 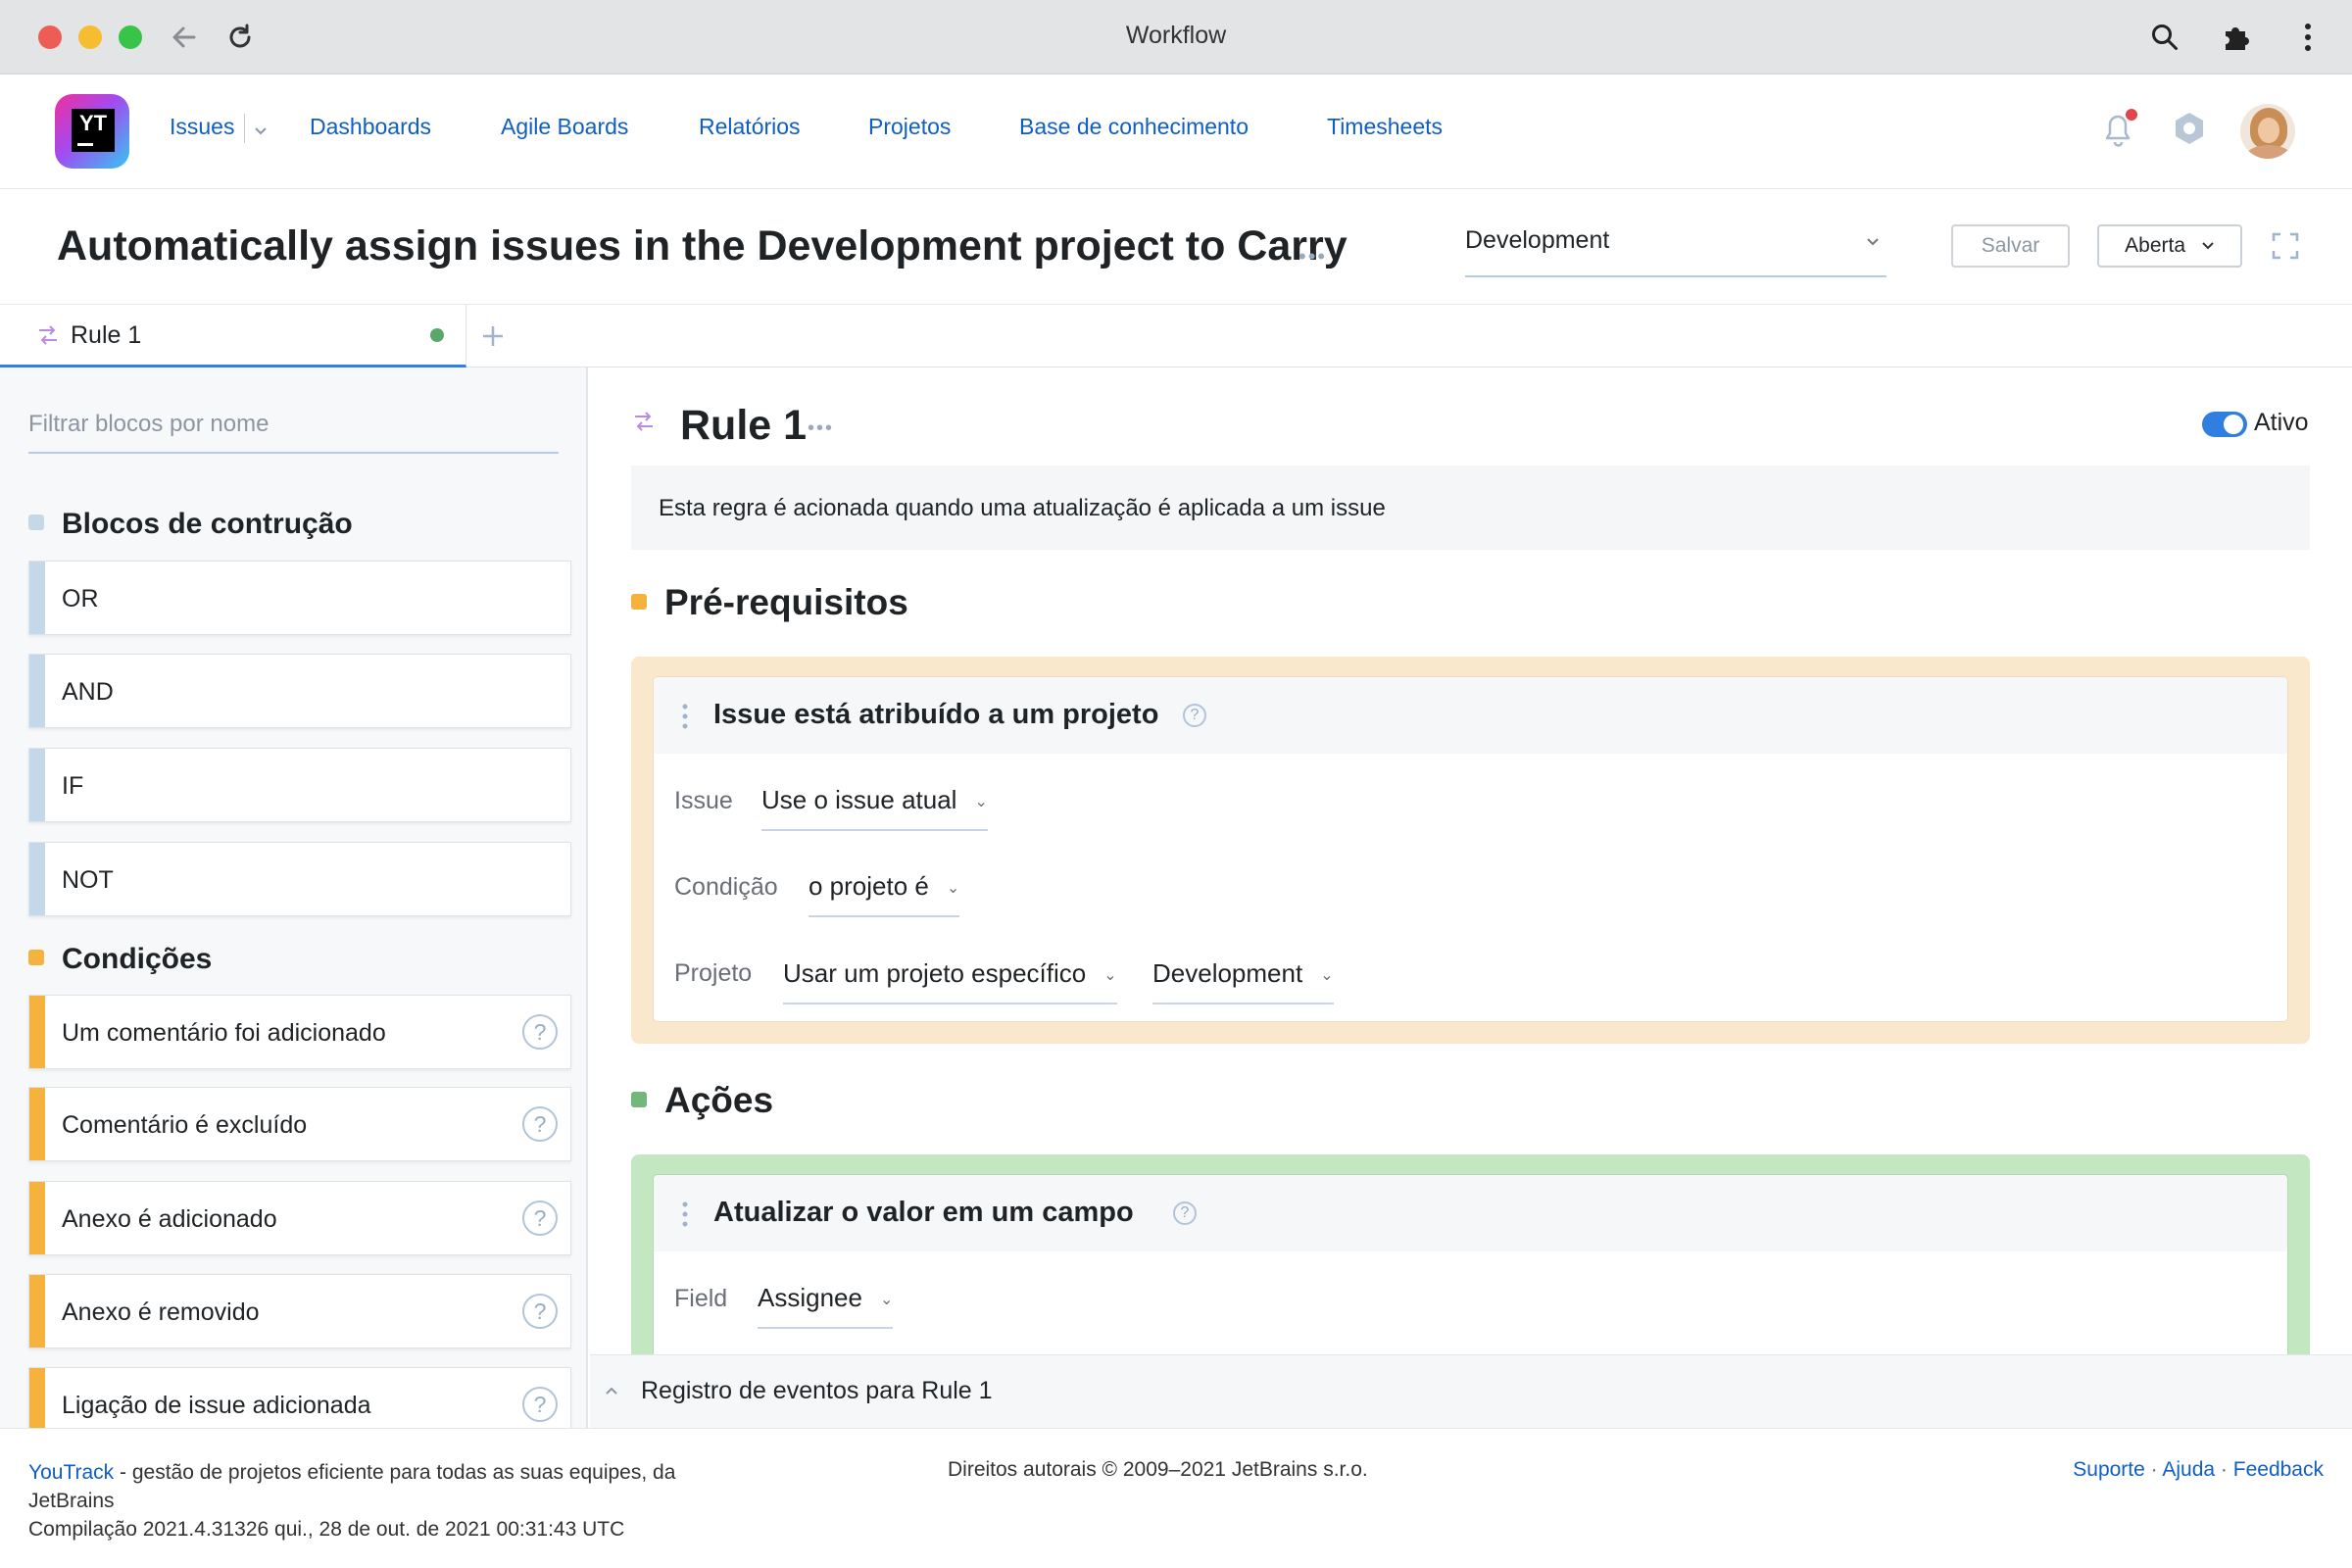 What do you see at coordinates (1537, 240) in the screenshot?
I see `project-select-value: Development` at bounding box center [1537, 240].